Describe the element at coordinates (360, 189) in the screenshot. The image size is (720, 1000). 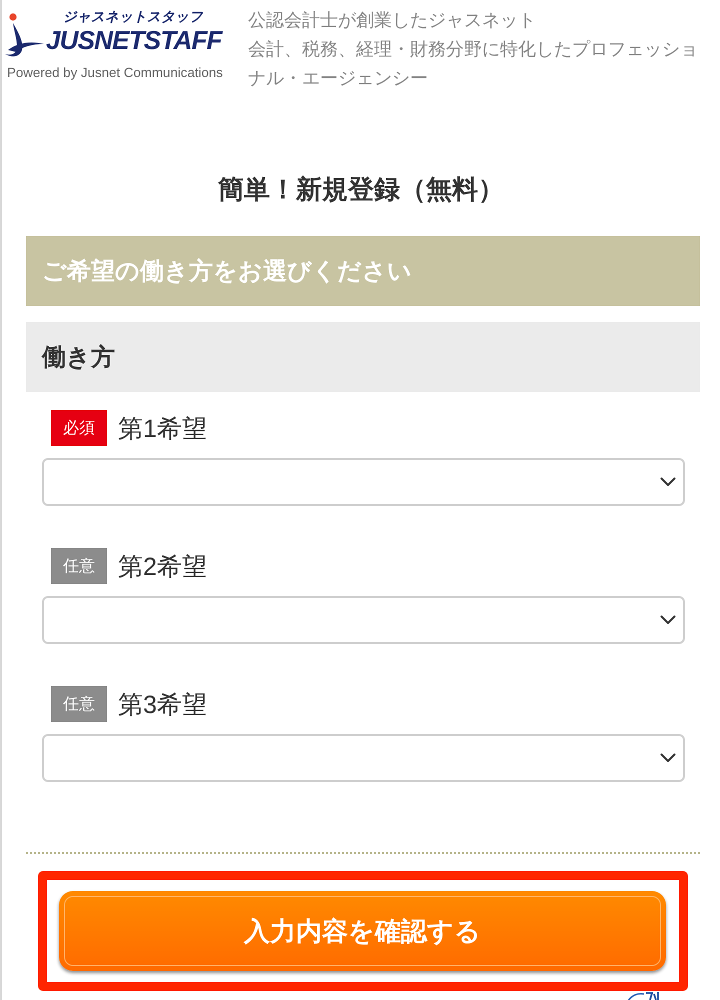
I see `page-title: 簡単！新規登録（無料）` at that location.